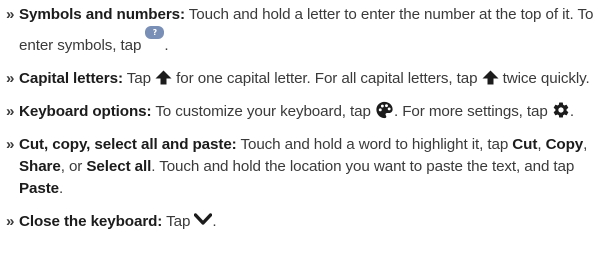 The image size is (611, 271). I want to click on chevron-down-icon, so click(203, 219).